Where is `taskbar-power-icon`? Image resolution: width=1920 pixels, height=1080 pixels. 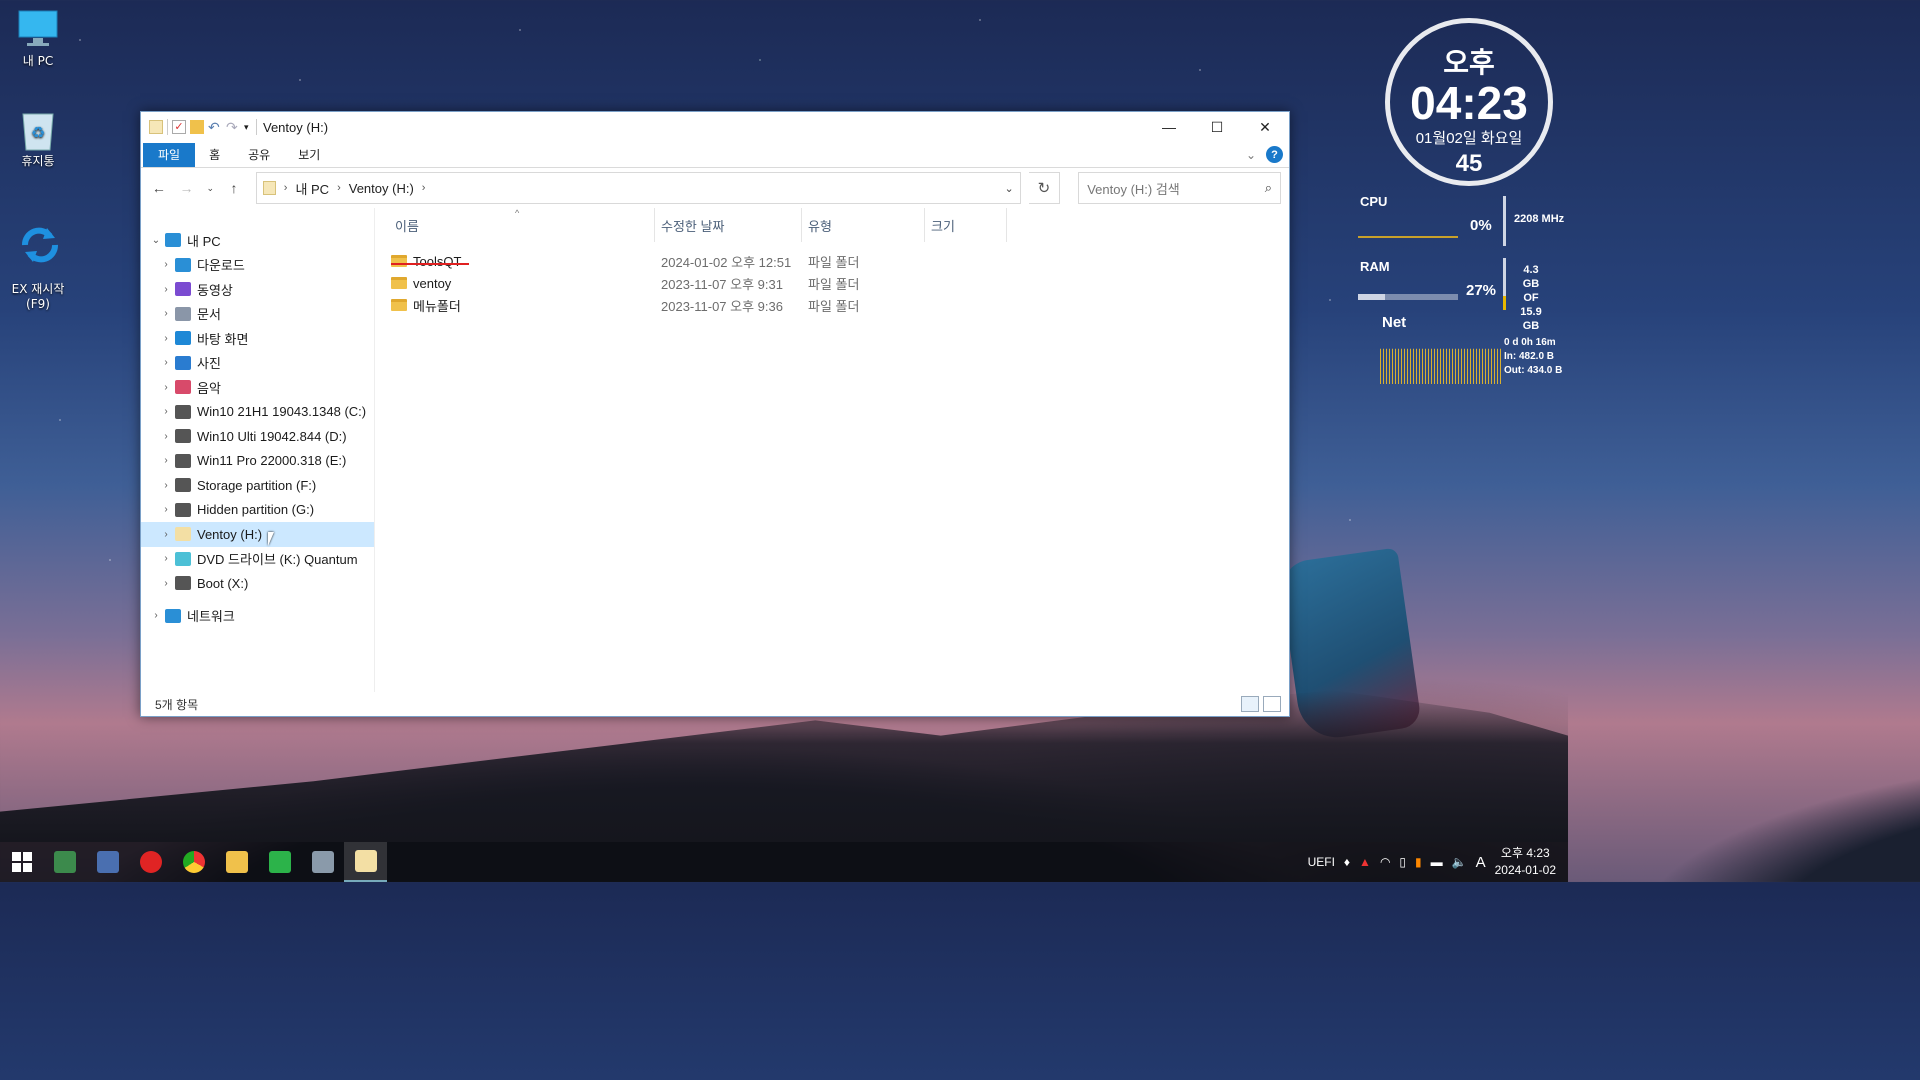
taskbar-power-icon is located at coordinates (150, 862).